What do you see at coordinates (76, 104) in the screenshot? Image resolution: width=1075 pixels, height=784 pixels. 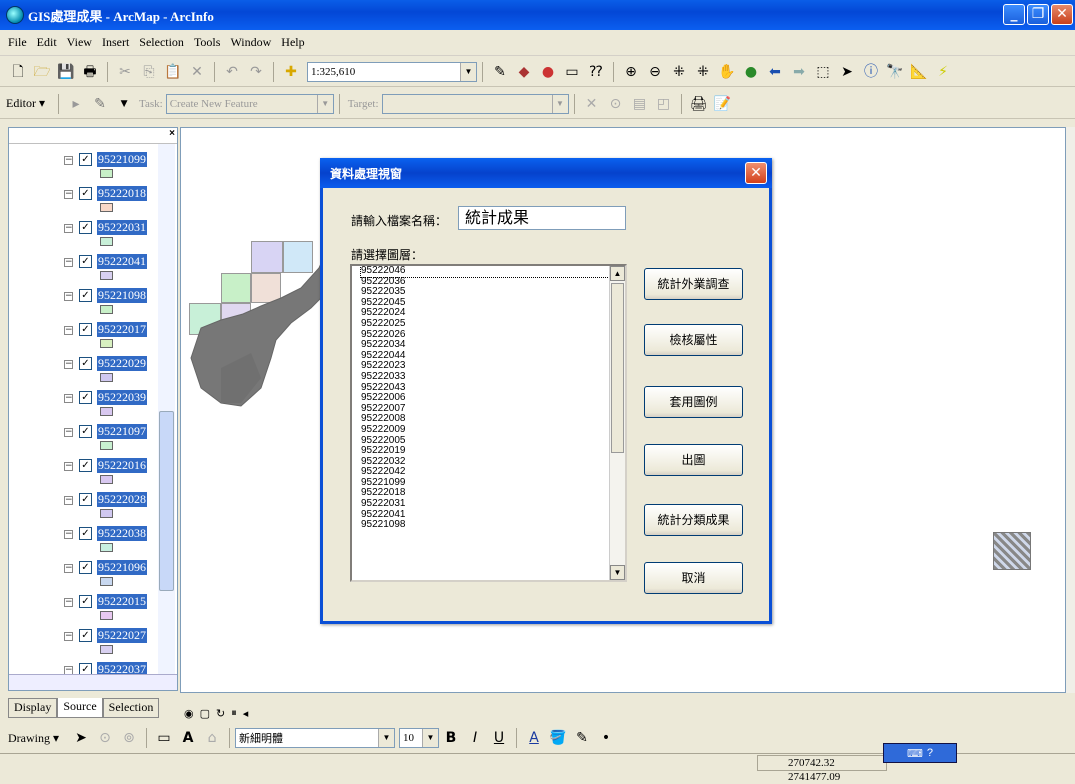 I see `edit-tool-icon: ▸` at bounding box center [76, 104].